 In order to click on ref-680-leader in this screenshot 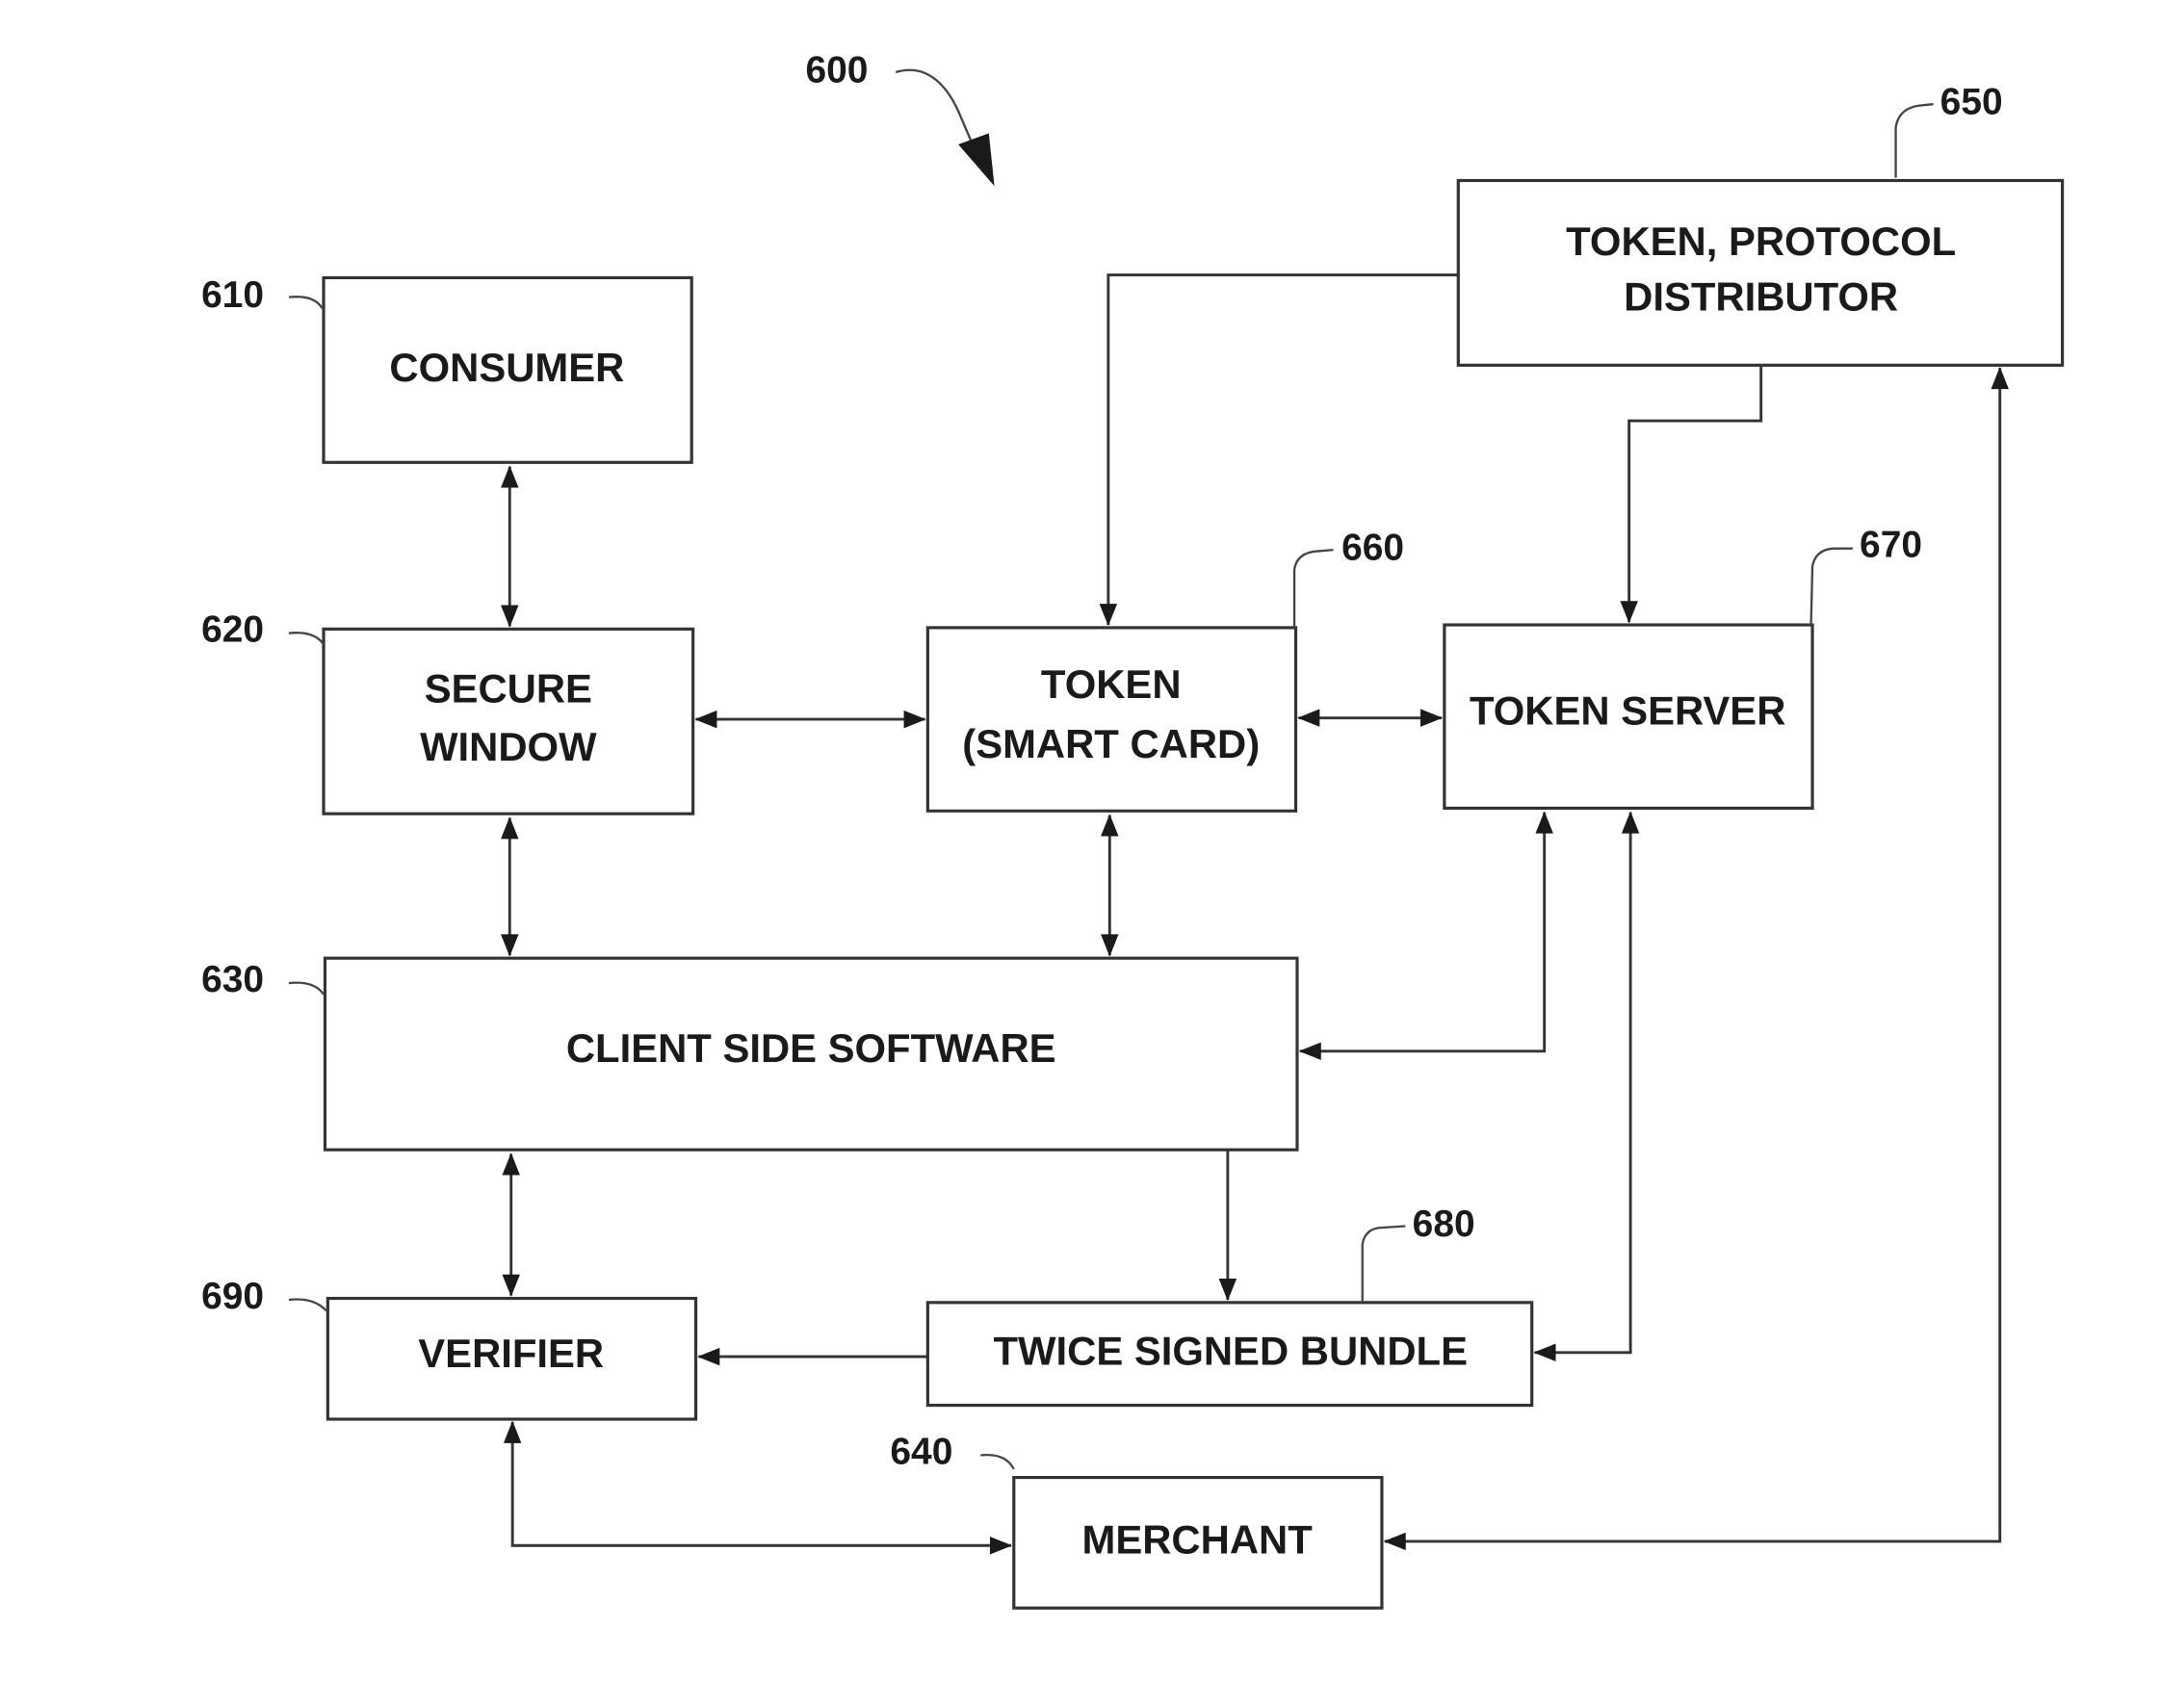, I will do `click(1383, 1264)`.